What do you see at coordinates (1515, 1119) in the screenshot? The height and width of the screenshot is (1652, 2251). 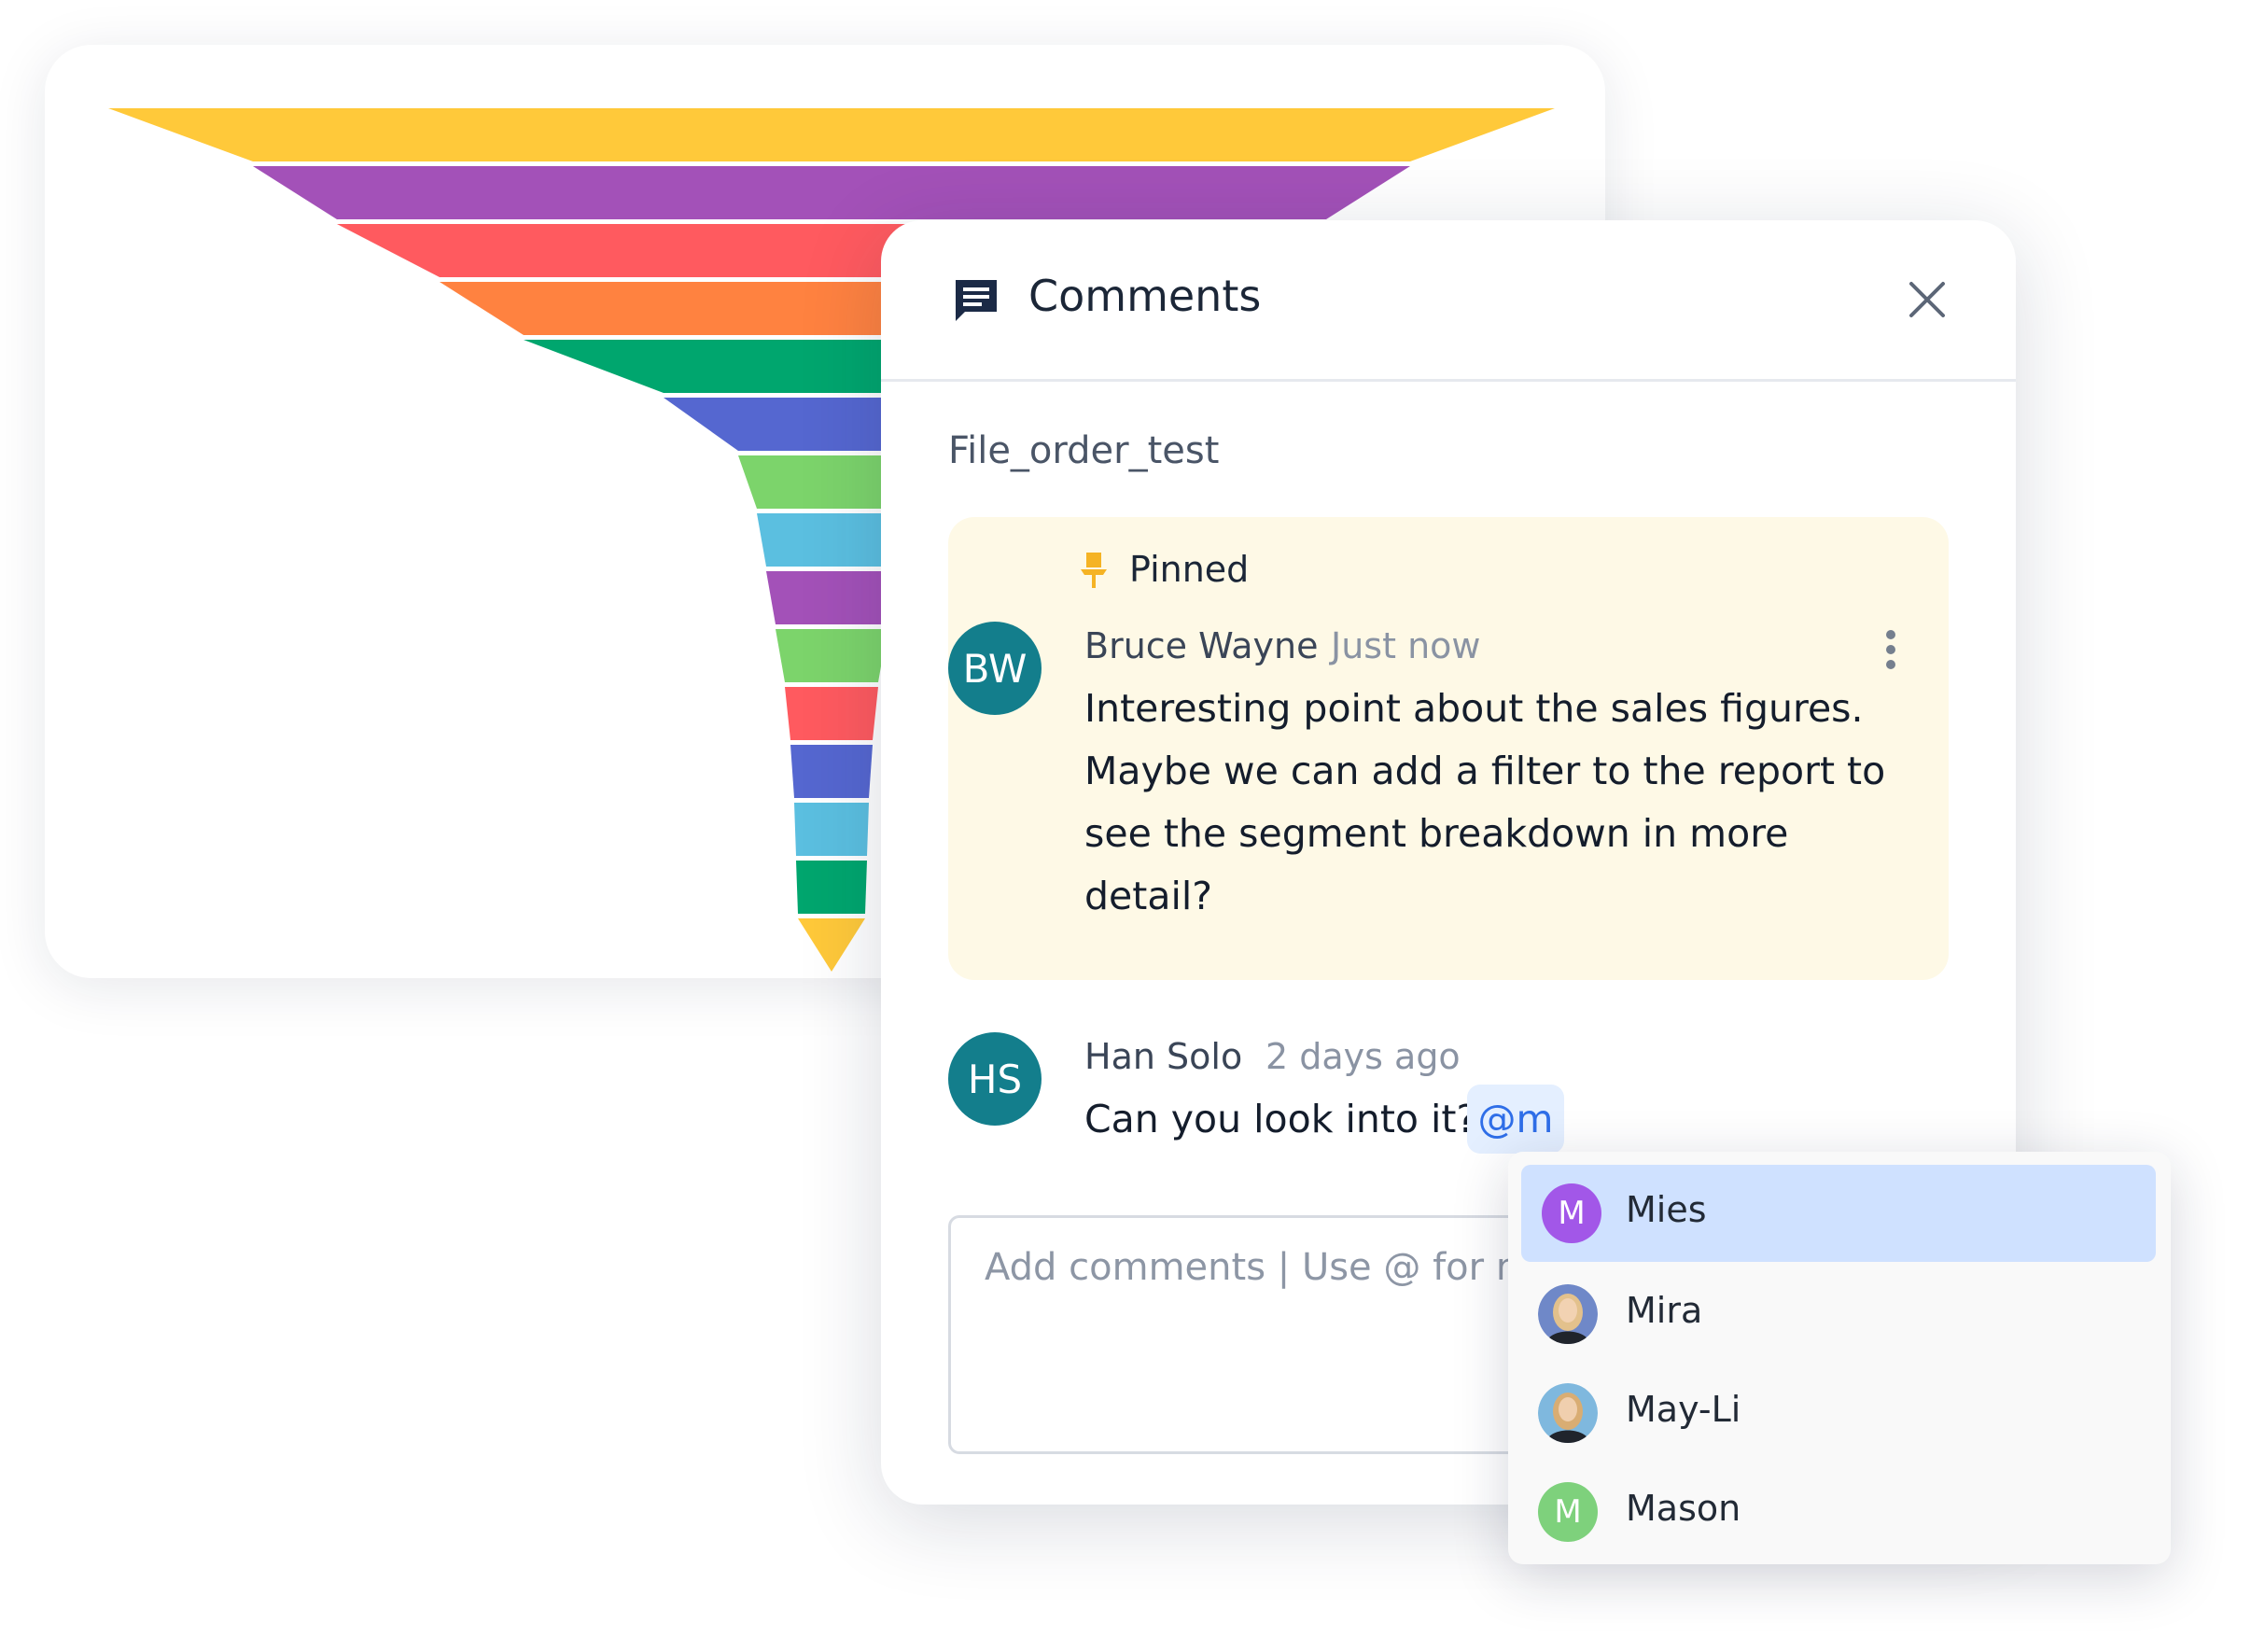 I see `mention-chip: @m` at bounding box center [1515, 1119].